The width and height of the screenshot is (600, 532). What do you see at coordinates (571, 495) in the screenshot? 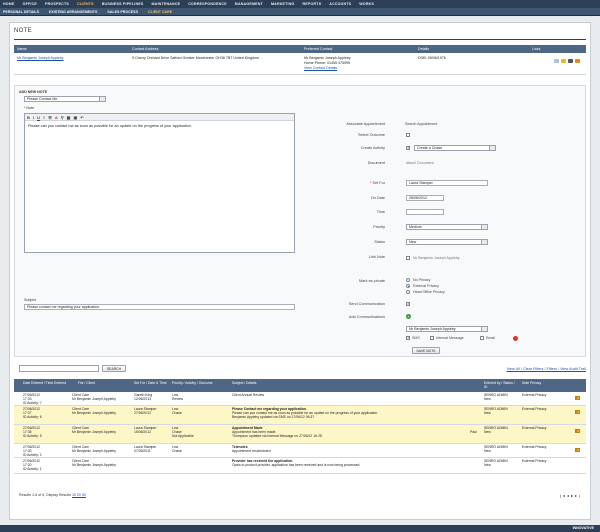
I see `pager-arrows: |◂◂▸▸|` at bounding box center [571, 495].